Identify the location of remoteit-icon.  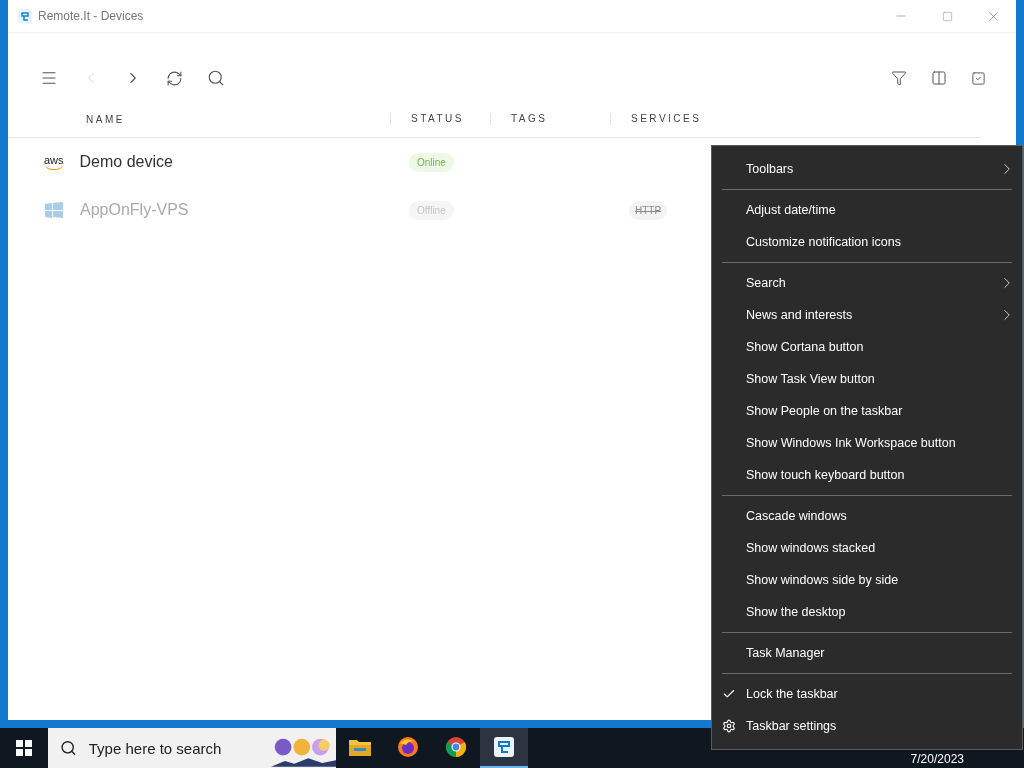
(504, 747).